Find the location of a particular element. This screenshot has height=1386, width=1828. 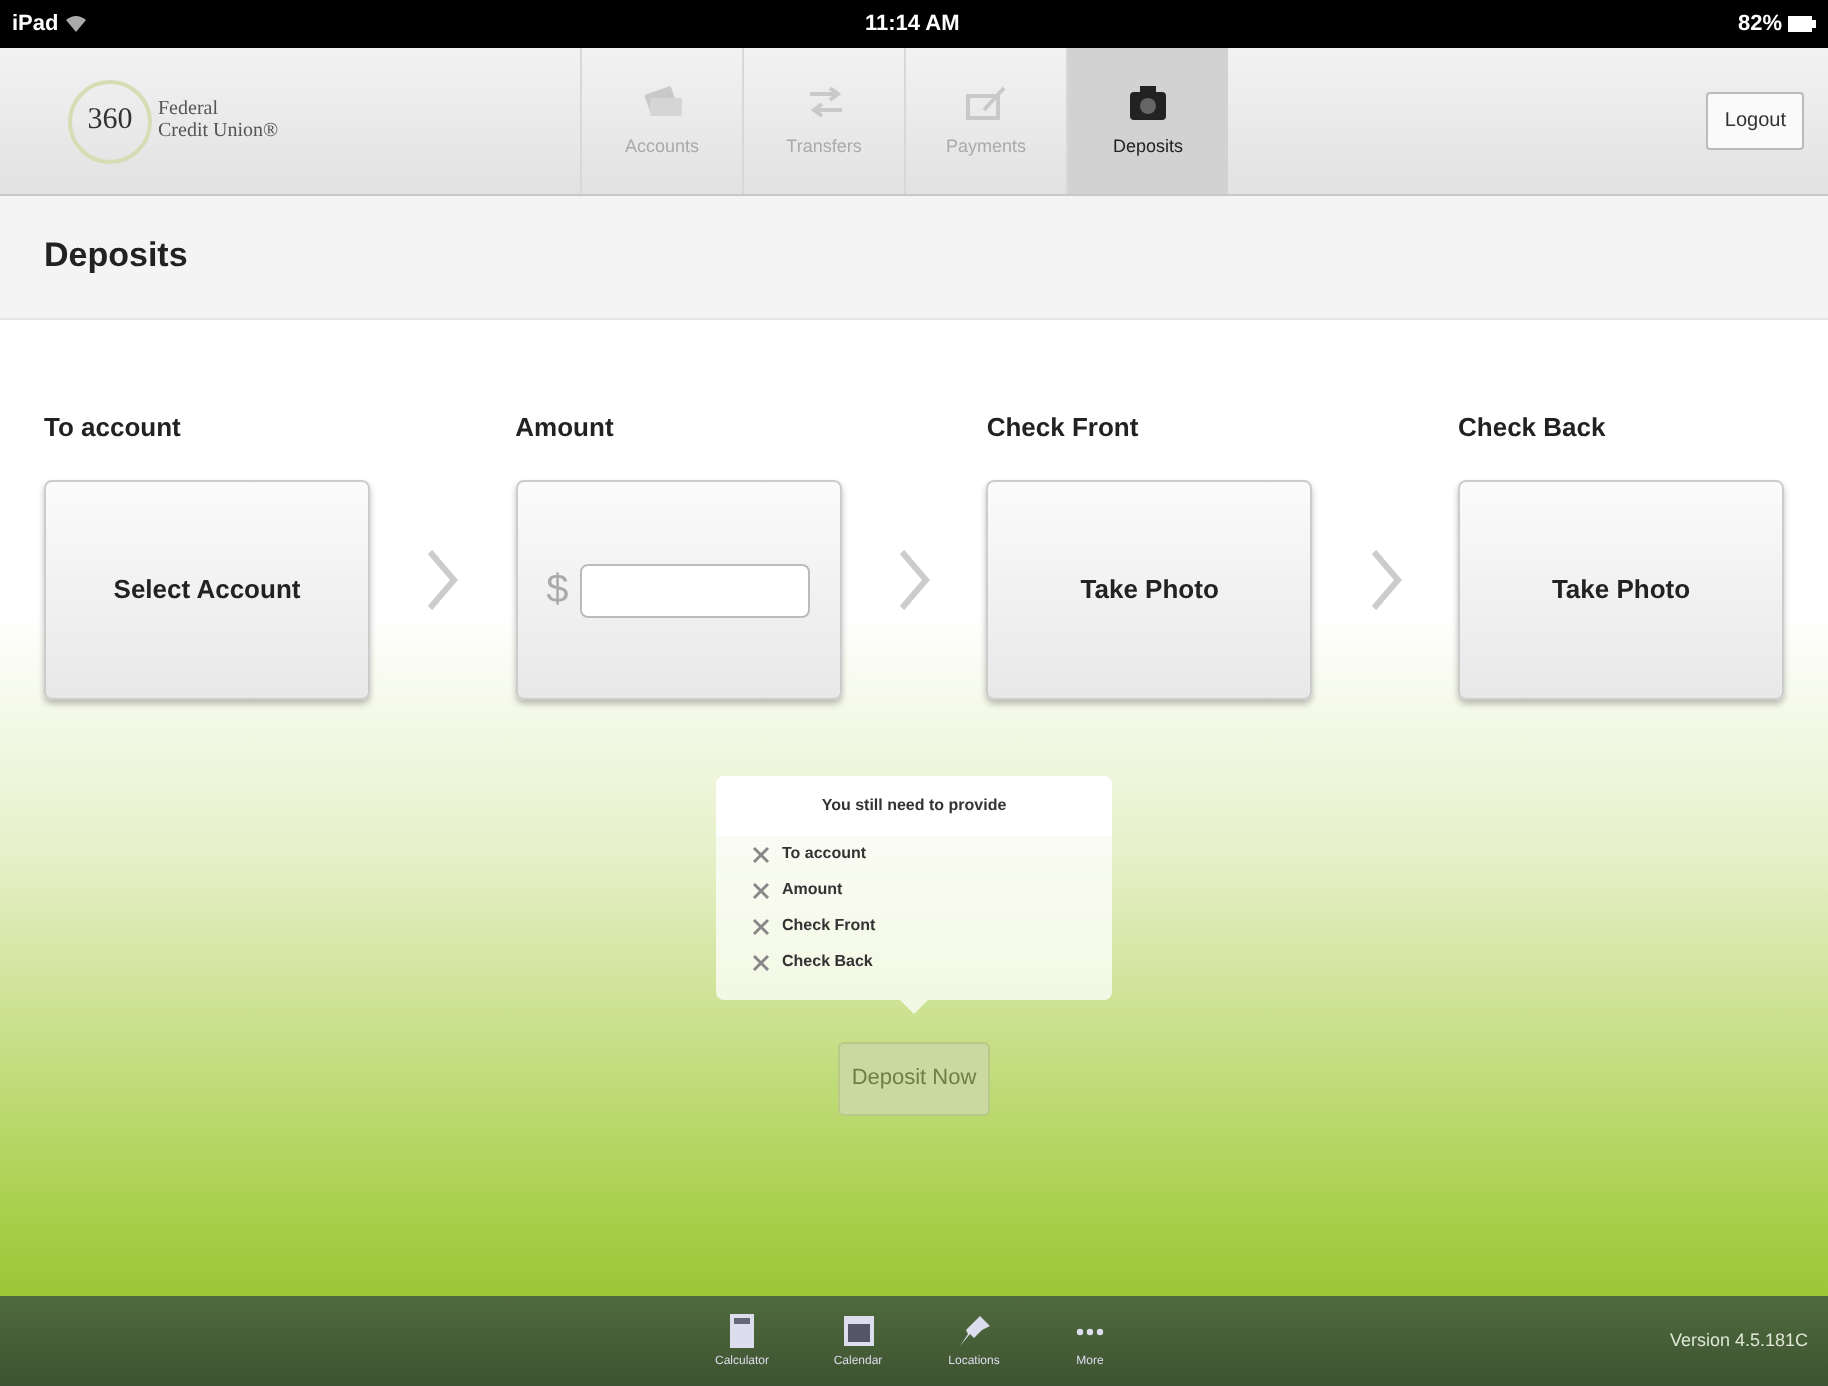

popover-title: You still need to provide is located at coordinates (914, 806).